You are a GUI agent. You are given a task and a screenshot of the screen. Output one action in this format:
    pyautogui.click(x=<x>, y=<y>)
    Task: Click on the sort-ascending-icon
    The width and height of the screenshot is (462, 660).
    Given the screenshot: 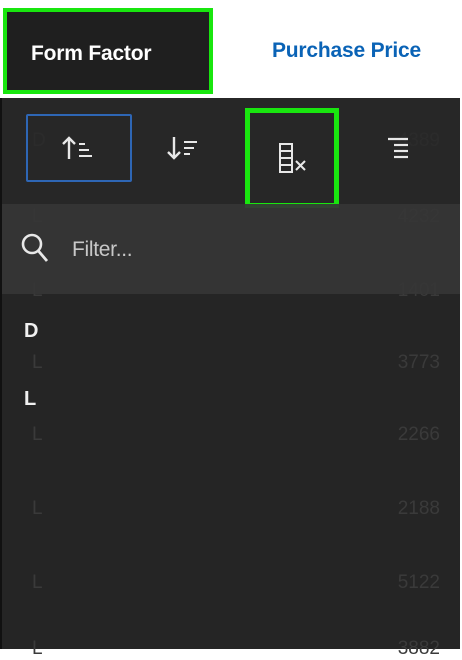 What is the action you would take?
    pyautogui.click(x=77, y=147)
    